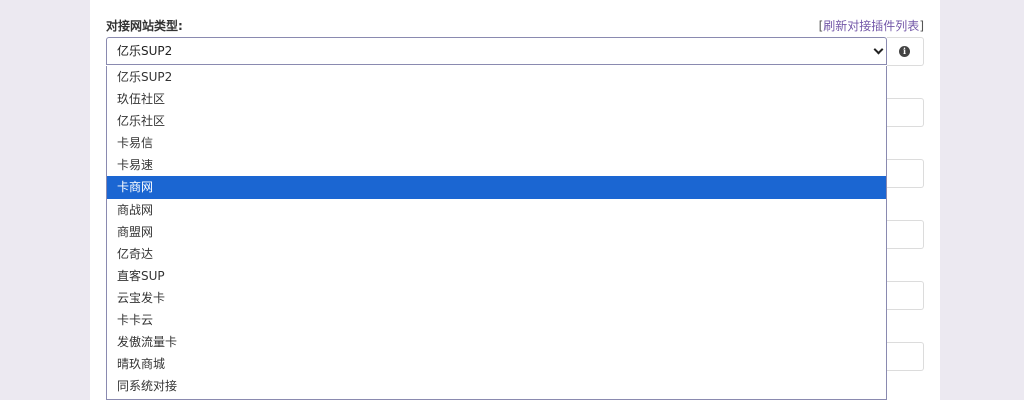 The width and height of the screenshot is (1024, 400). I want to click on dropdown-option: 亿奇达, so click(496, 254).